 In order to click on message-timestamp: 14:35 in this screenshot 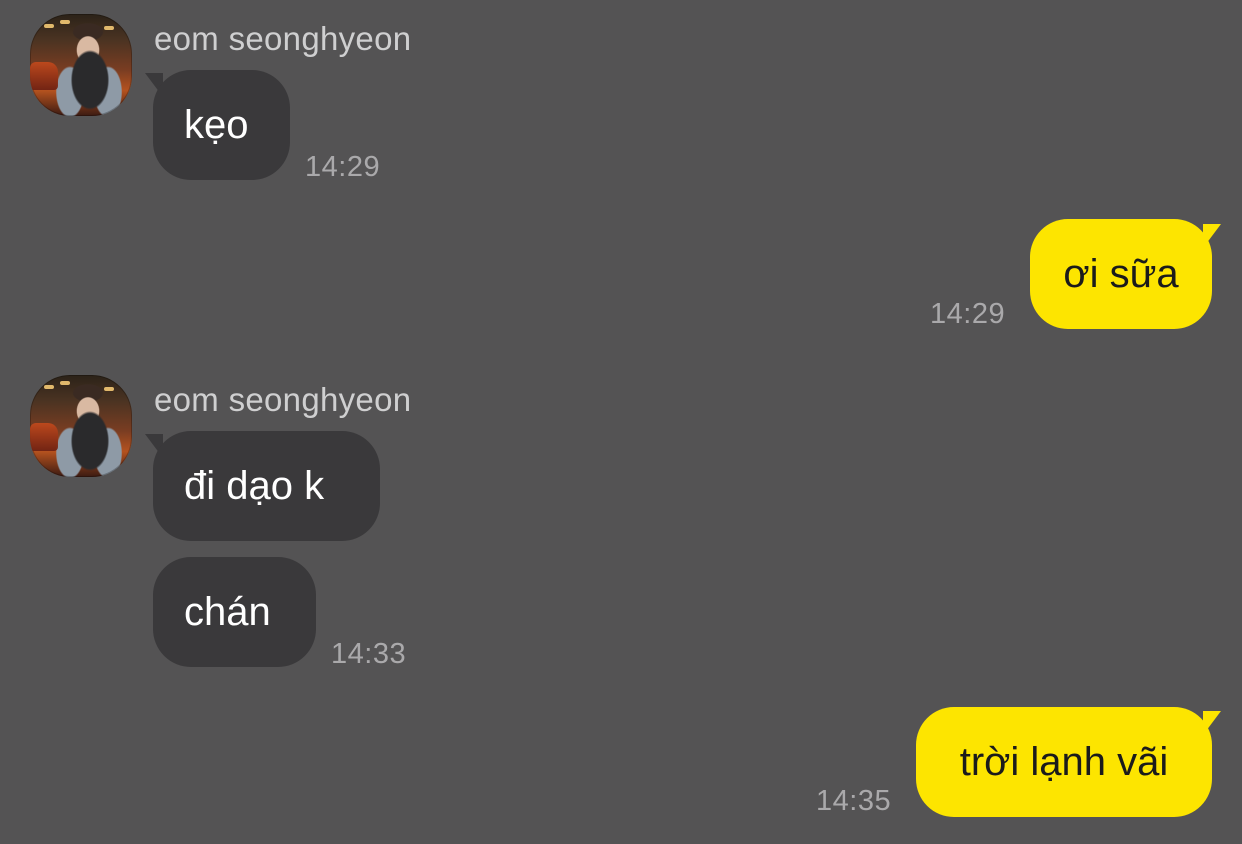, I will do `click(854, 801)`.